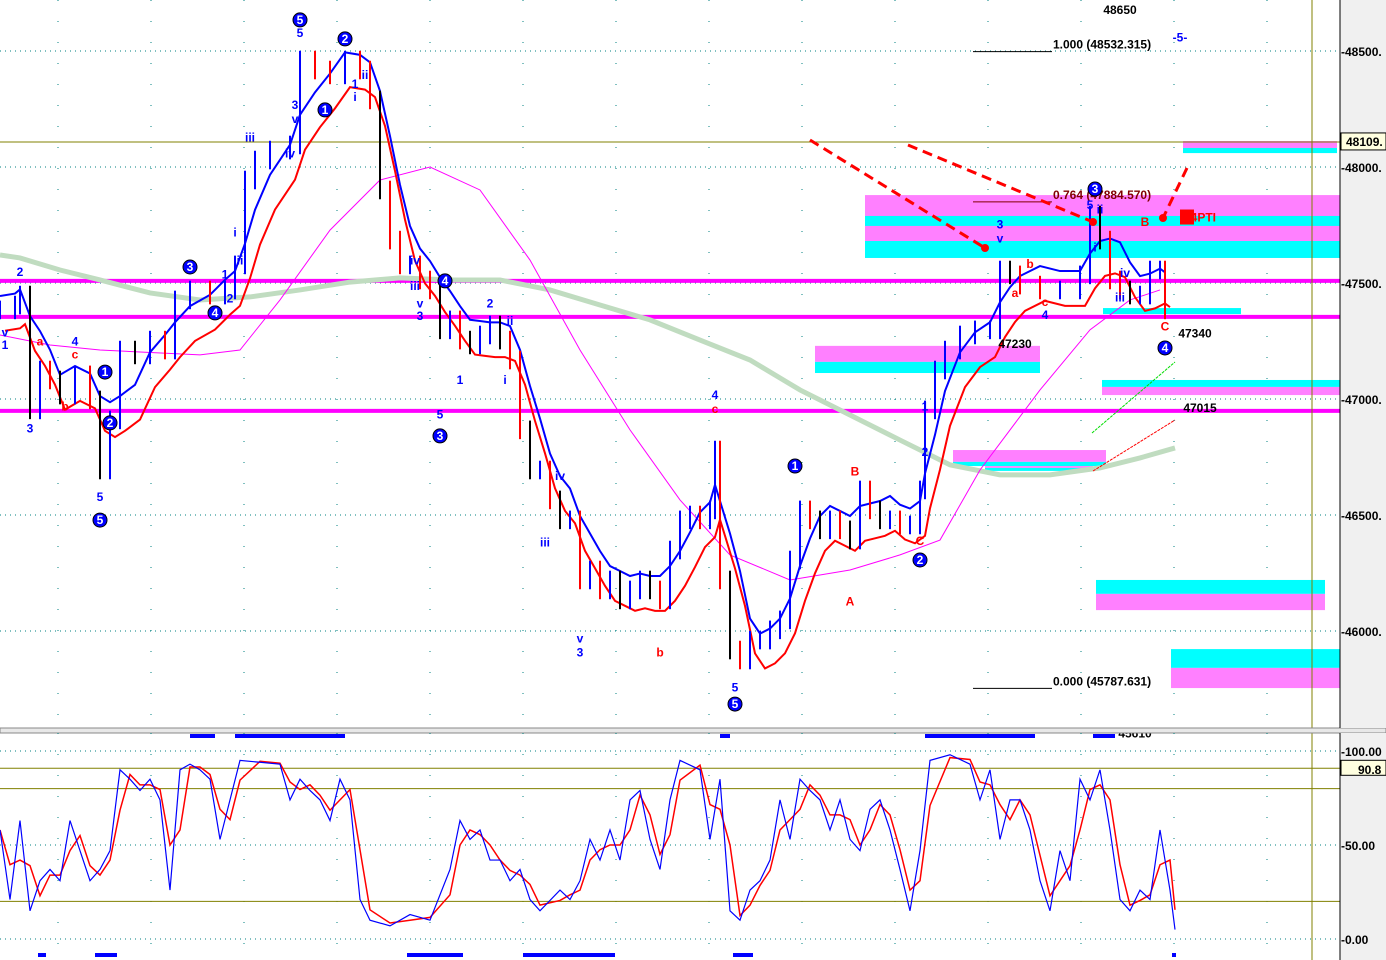 Image resolution: width=1386 pixels, height=960 pixels. I want to click on wave-label: 47340, so click(1195, 334).